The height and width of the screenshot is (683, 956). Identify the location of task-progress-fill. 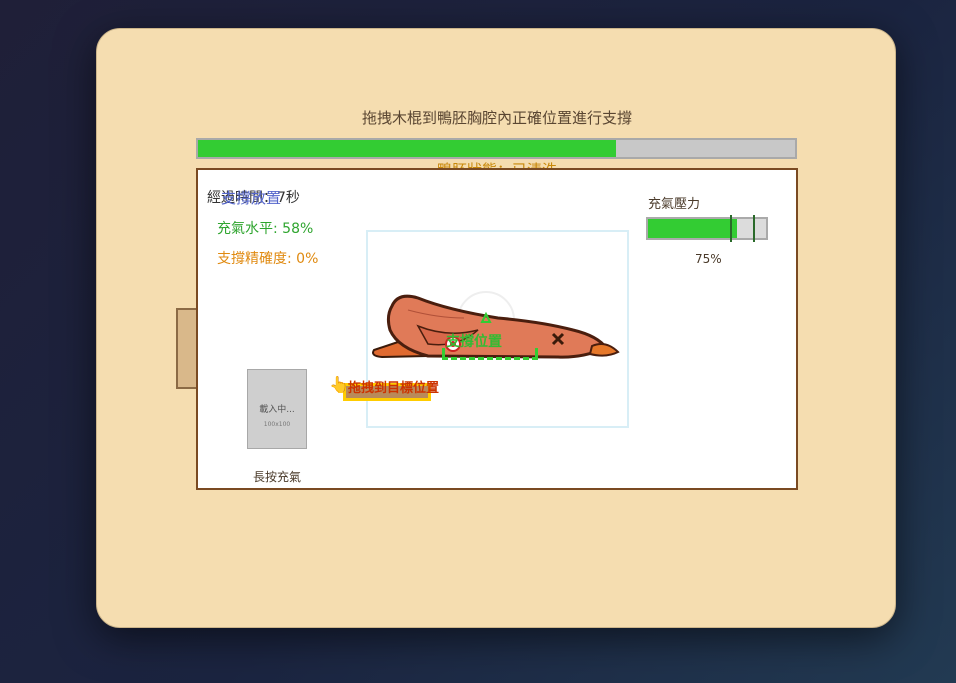
(407, 148).